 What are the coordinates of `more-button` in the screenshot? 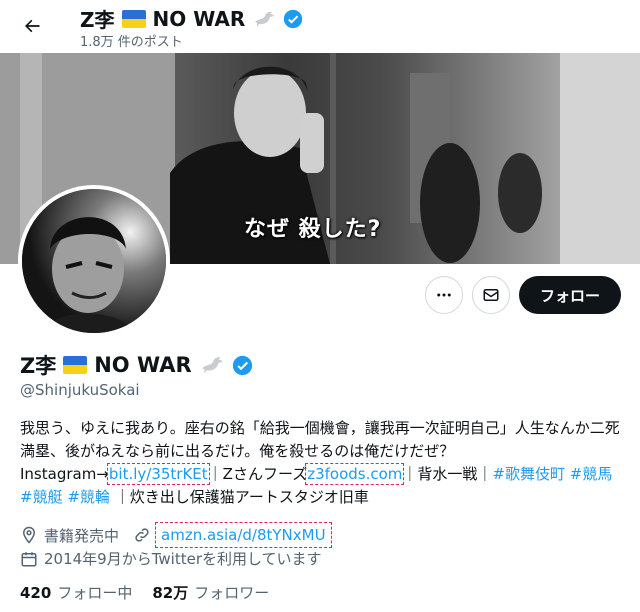 It's located at (444, 295).